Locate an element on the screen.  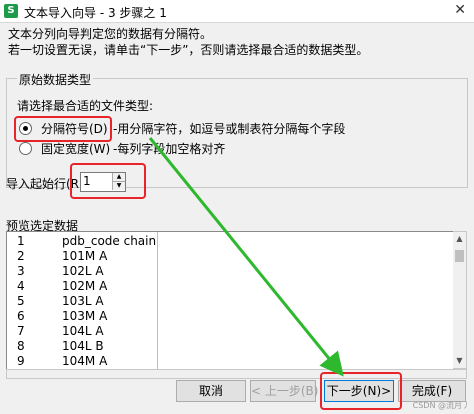
scroll-down-icon: ▼ is located at coordinates (459, 361).